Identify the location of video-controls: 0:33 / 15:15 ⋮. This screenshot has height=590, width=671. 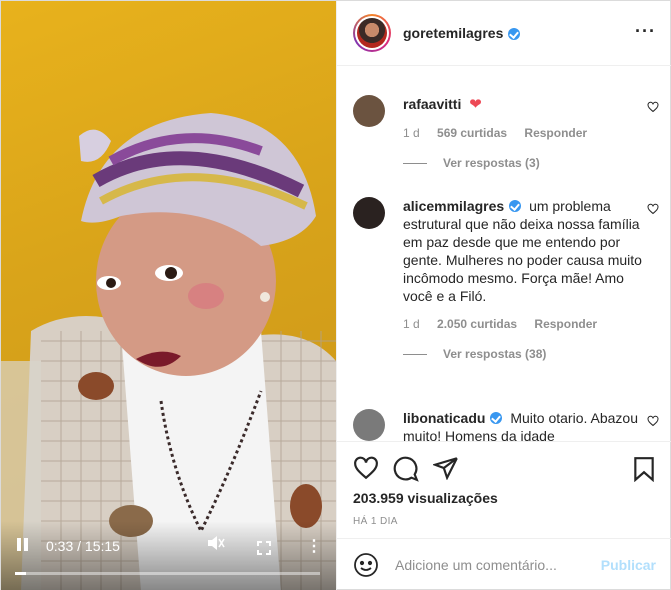
(168, 555).